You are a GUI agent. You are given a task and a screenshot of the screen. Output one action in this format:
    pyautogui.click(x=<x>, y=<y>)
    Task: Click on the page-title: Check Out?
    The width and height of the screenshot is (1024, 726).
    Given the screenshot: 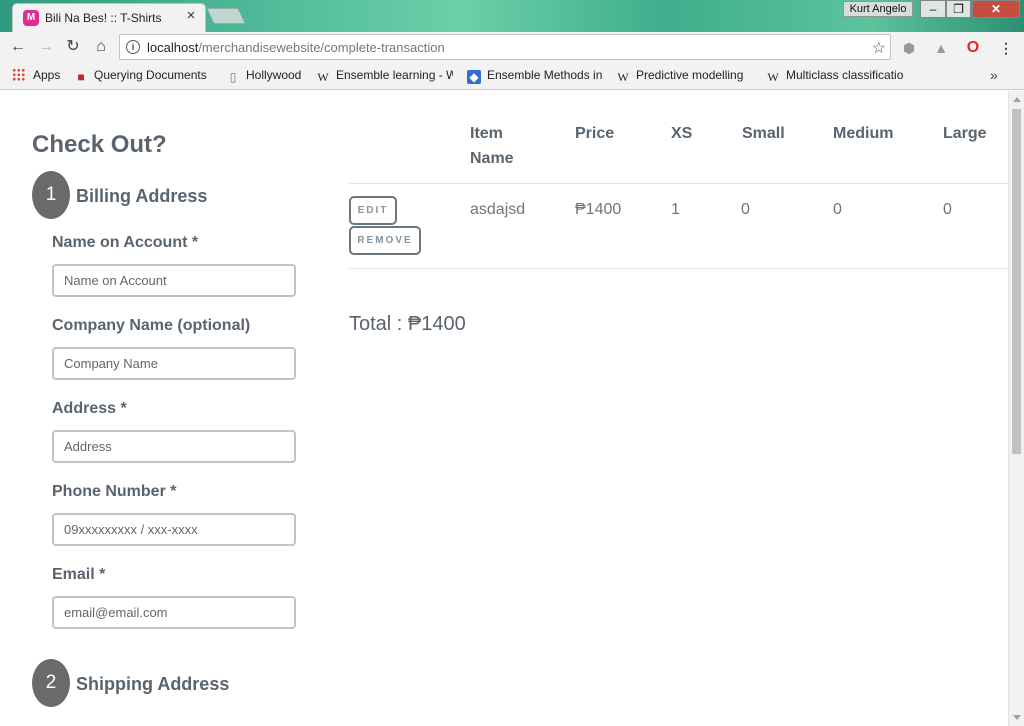 What is the action you would take?
    pyautogui.click(x=99, y=144)
    